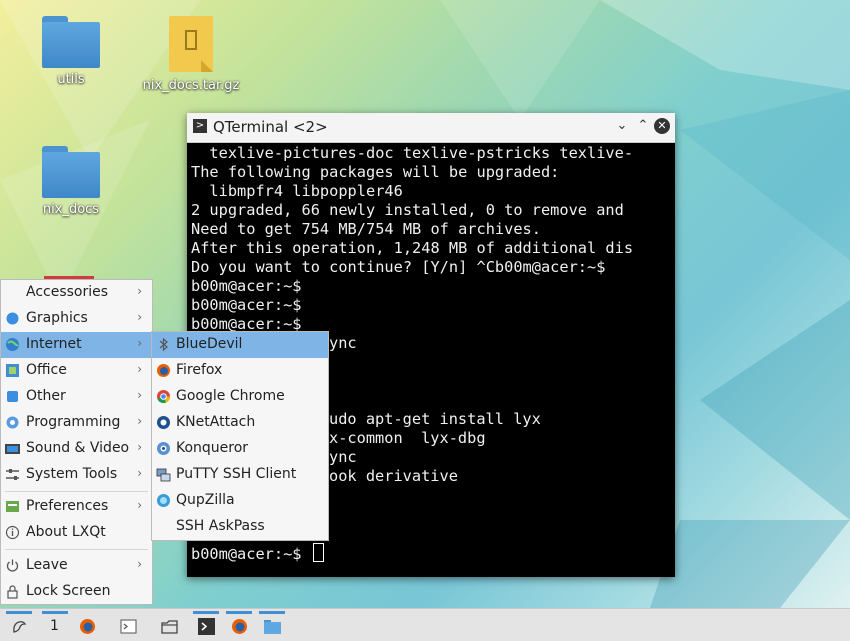 This screenshot has width=850, height=641. I want to click on submenu-item-putty-ssh-client: PuTTY SSH Client, so click(240, 475).